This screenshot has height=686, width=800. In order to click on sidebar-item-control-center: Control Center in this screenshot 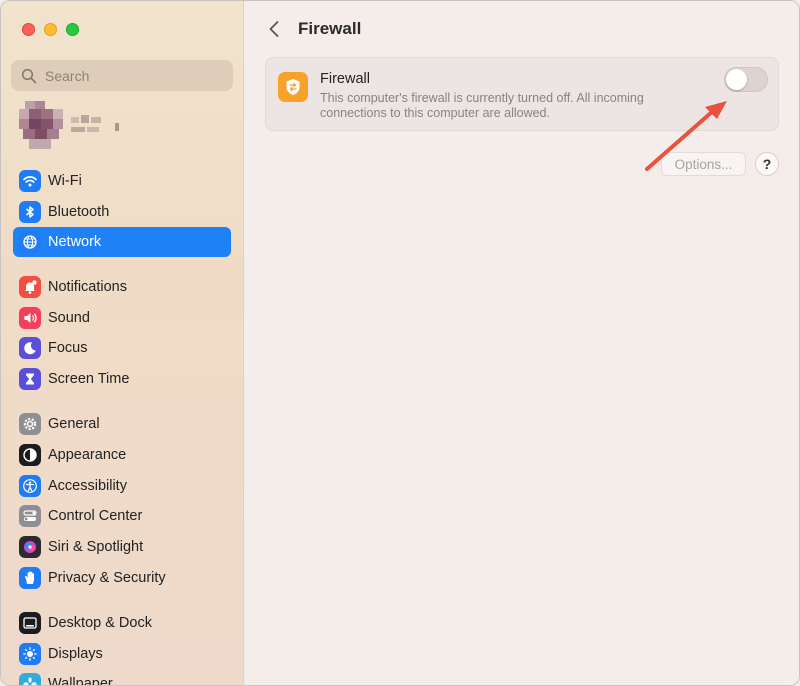, I will do `click(122, 516)`.